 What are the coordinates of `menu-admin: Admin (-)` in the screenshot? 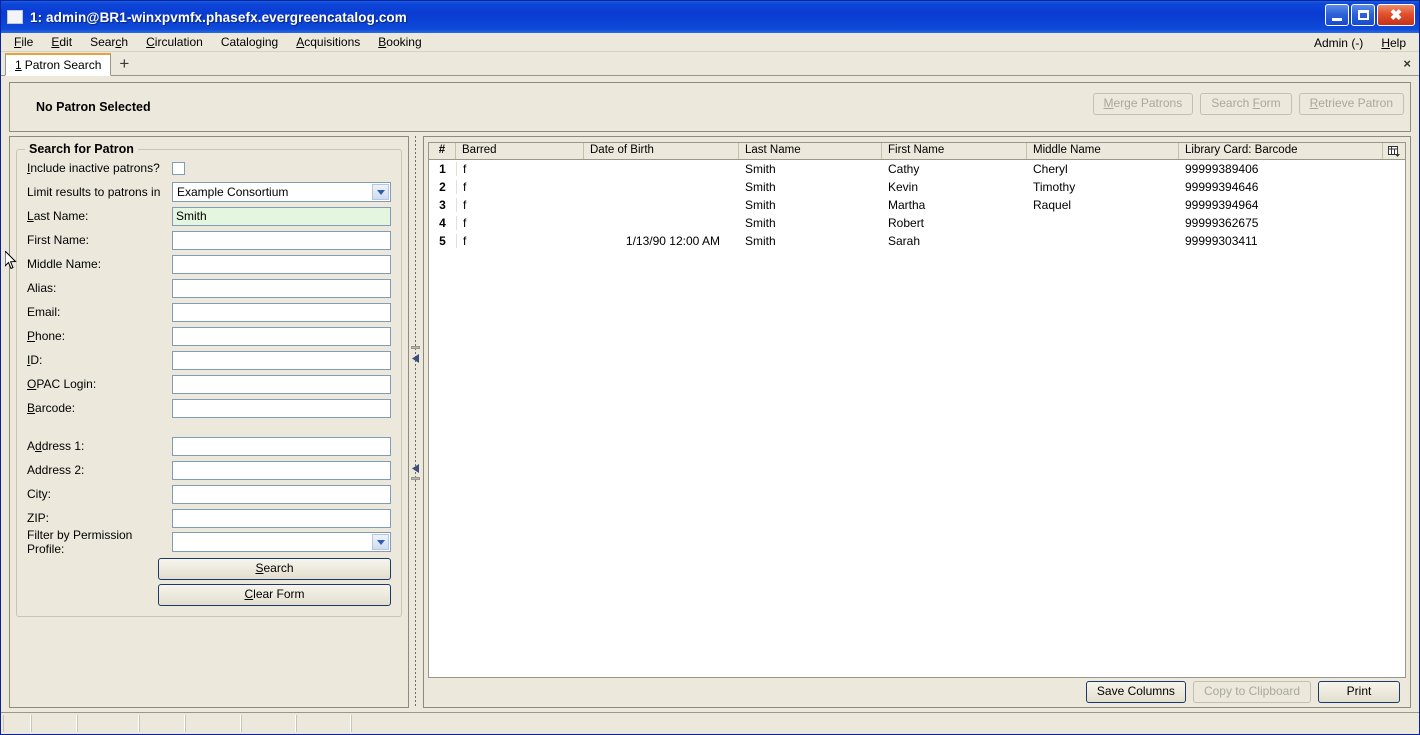 It's located at (1338, 43).